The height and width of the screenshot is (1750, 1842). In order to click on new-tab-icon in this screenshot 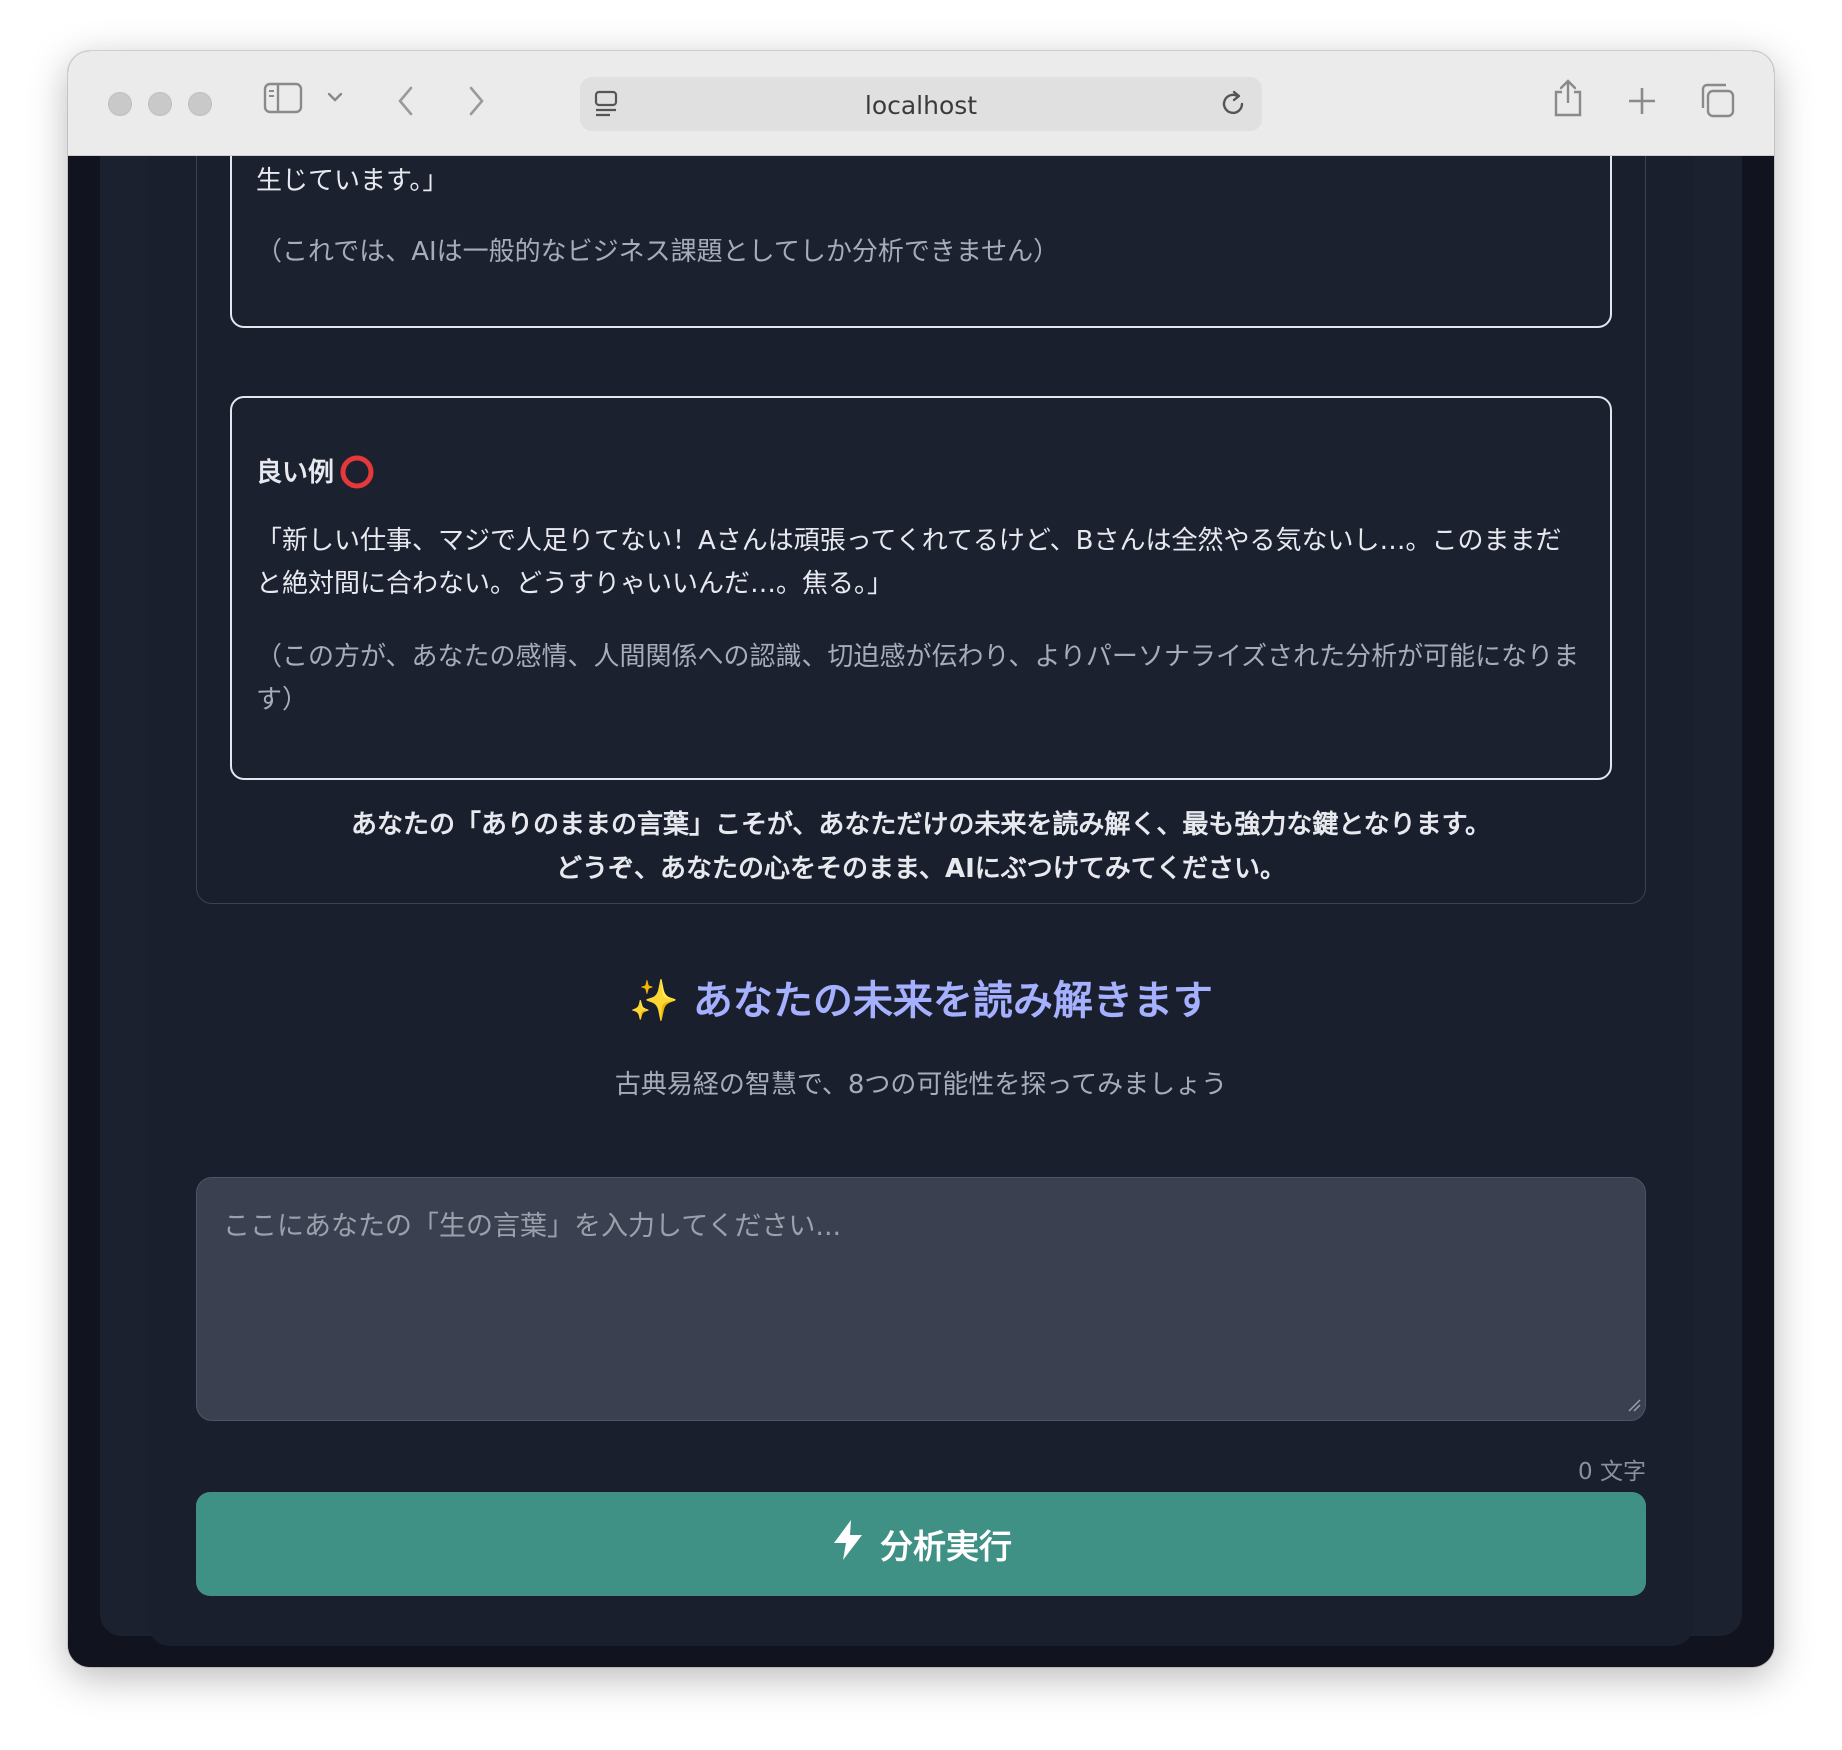, I will do `click(1642, 101)`.